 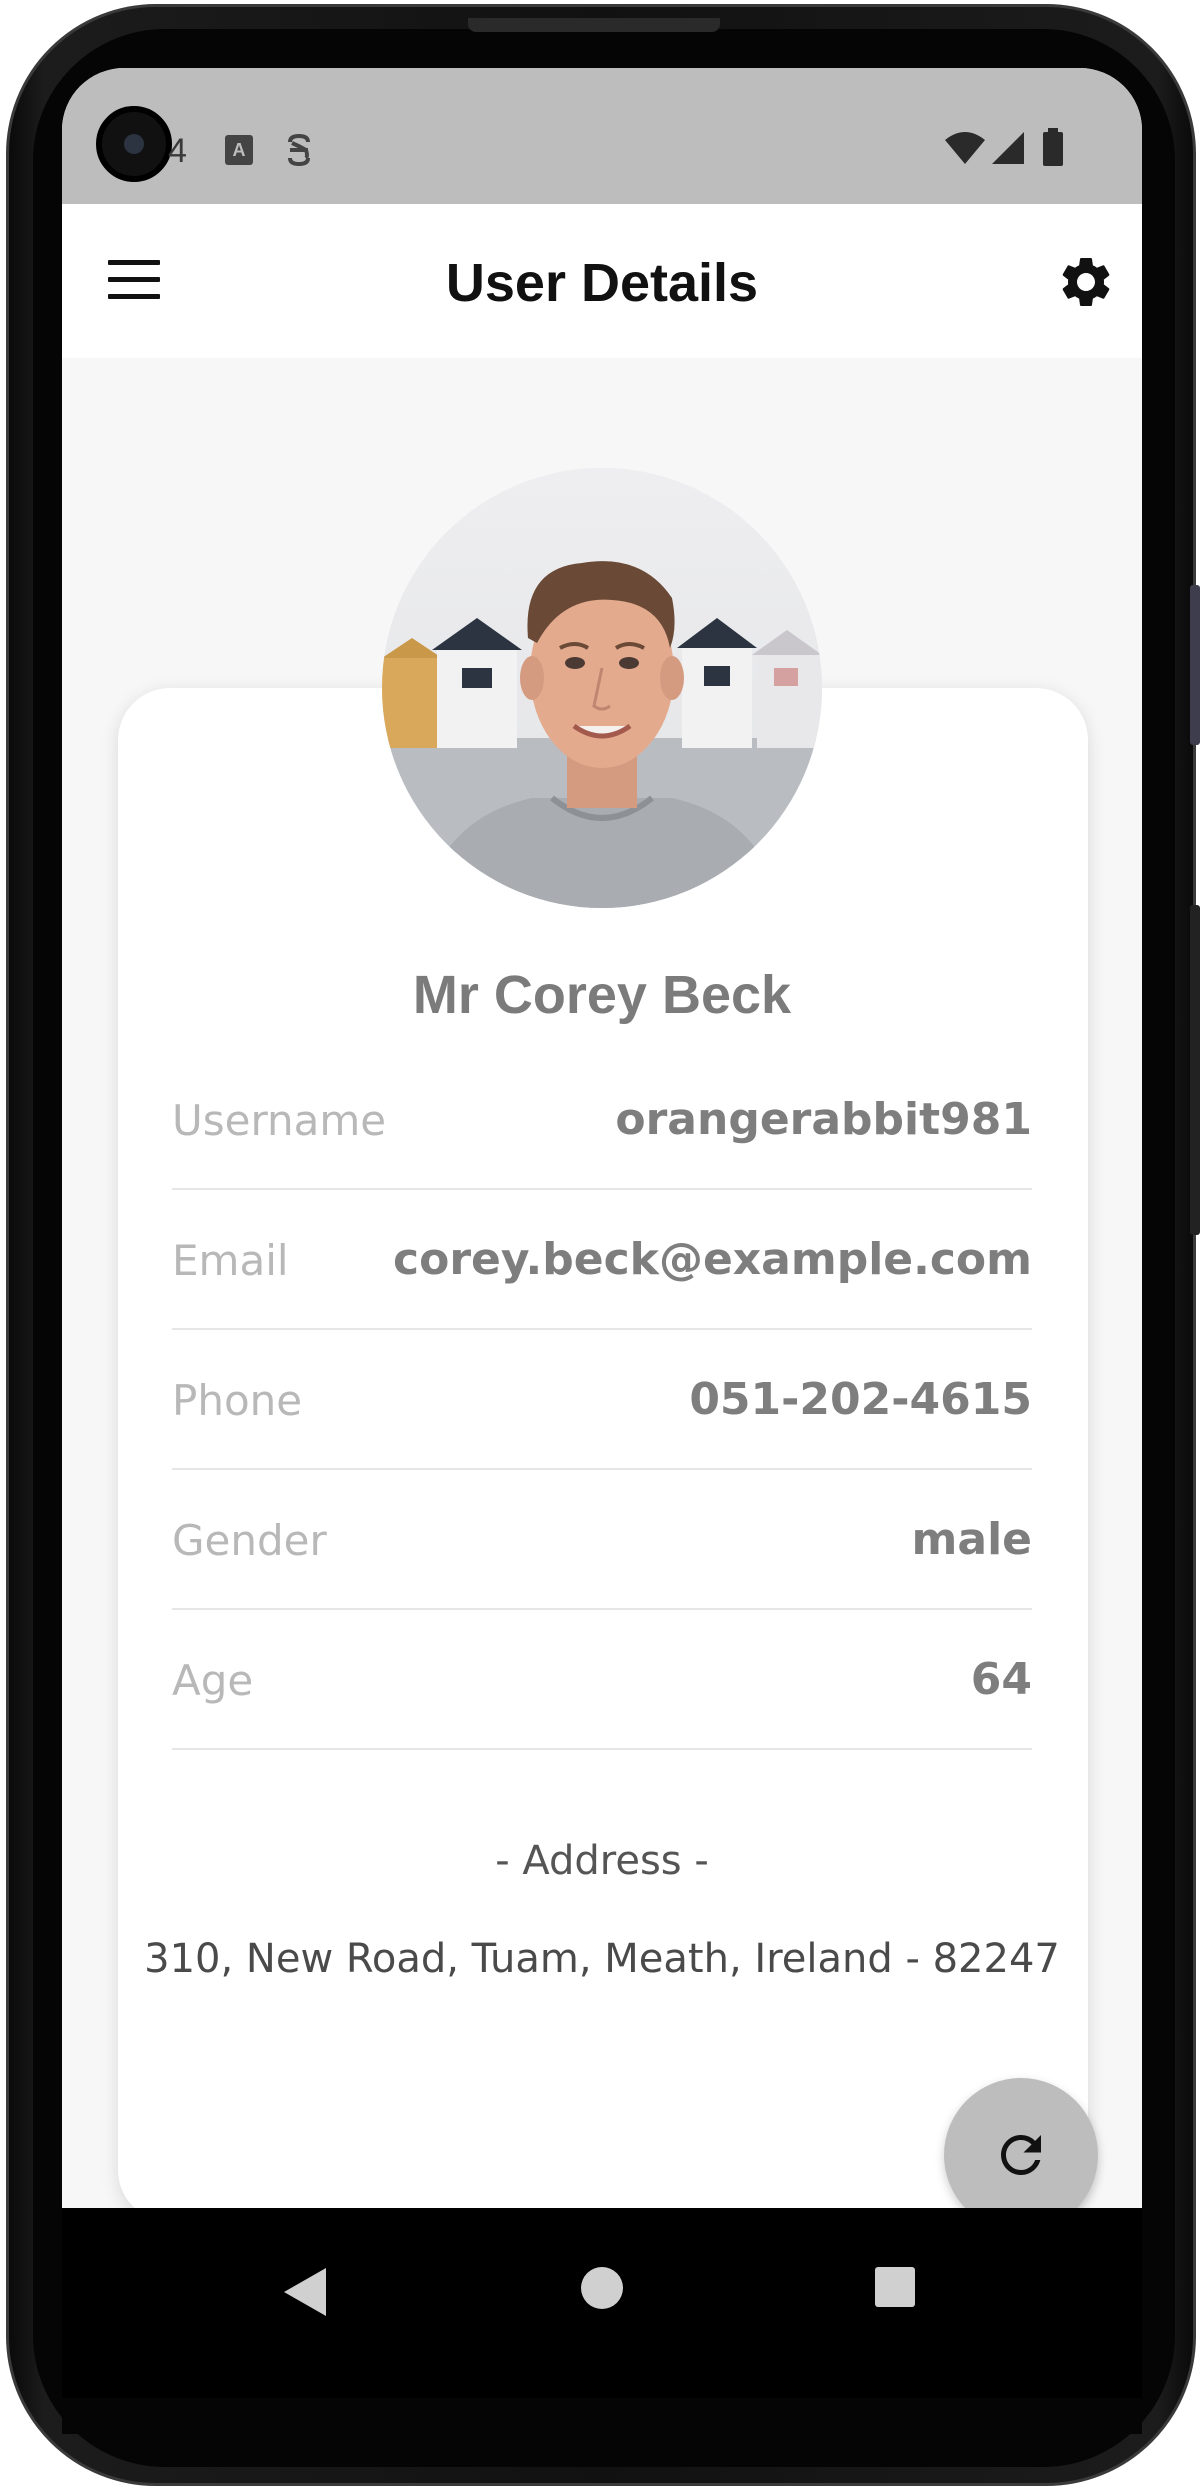 I want to click on home-icon, so click(x=602, y=2288).